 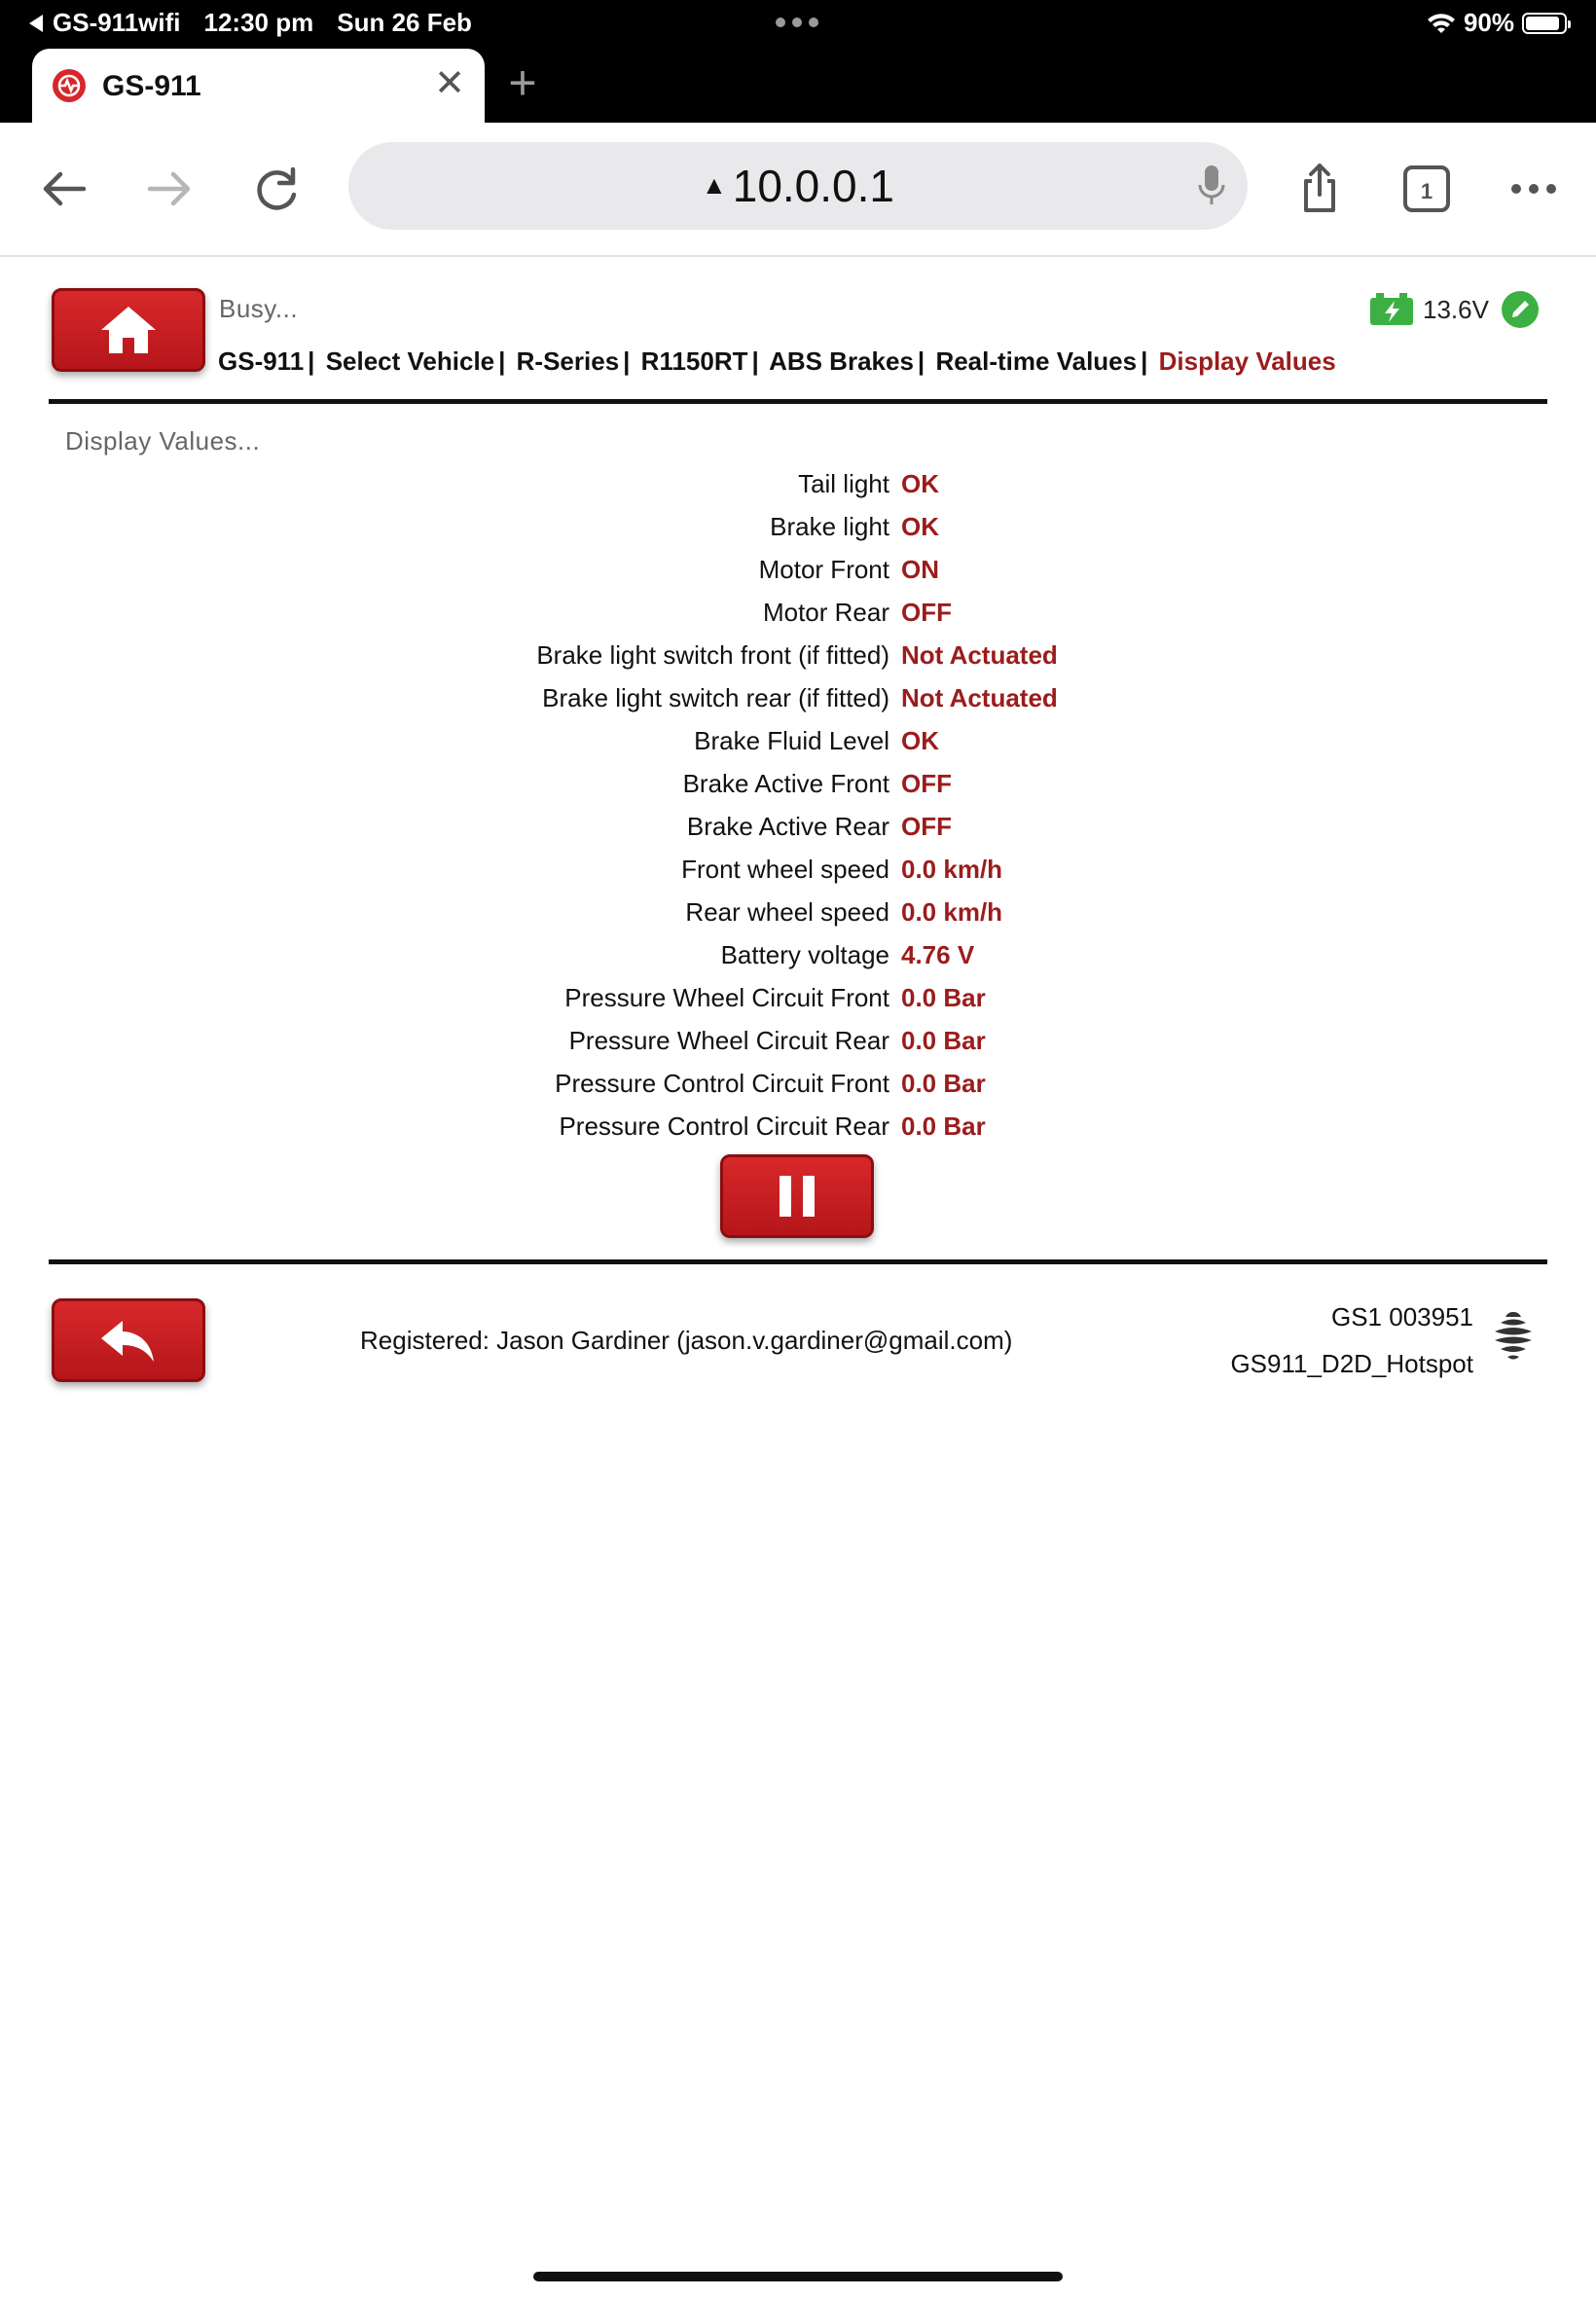 I want to click on crumb-r1150rt: R1150RT, so click(x=694, y=361).